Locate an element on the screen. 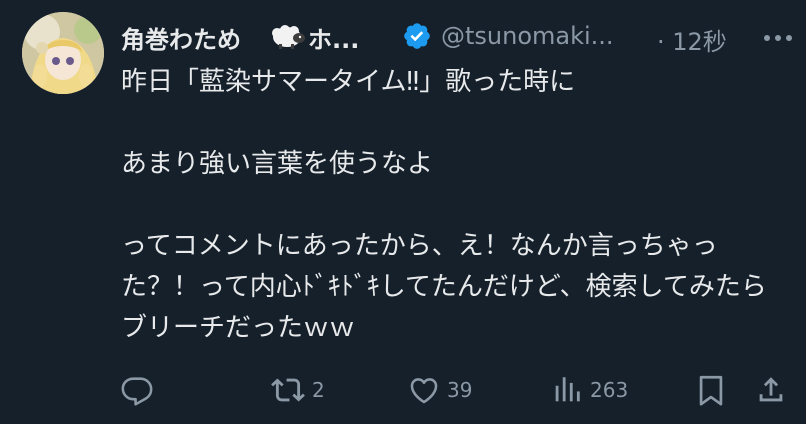 This screenshot has width=806, height=424. more-icon is located at coordinates (778, 38).